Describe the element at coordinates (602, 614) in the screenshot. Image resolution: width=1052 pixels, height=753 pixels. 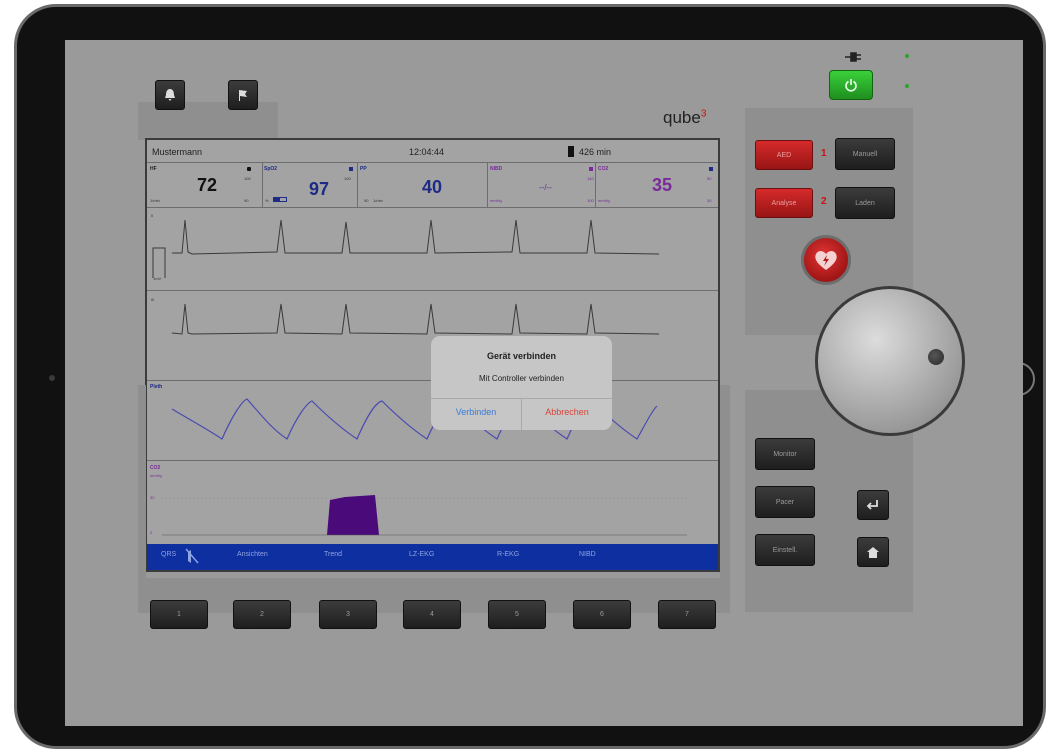
I see `softkey-6: 6` at that location.